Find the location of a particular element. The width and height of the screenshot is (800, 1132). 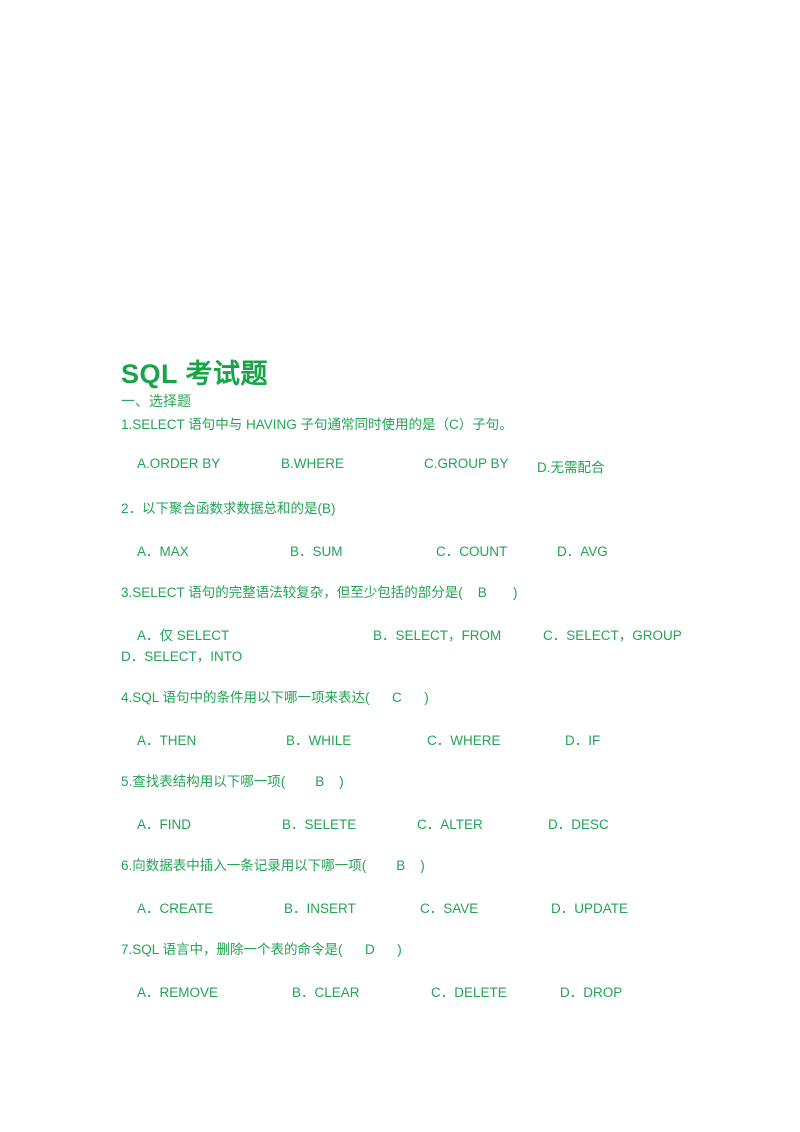

q3-option-c: C．SELECT，GROUP is located at coordinates (612, 635).